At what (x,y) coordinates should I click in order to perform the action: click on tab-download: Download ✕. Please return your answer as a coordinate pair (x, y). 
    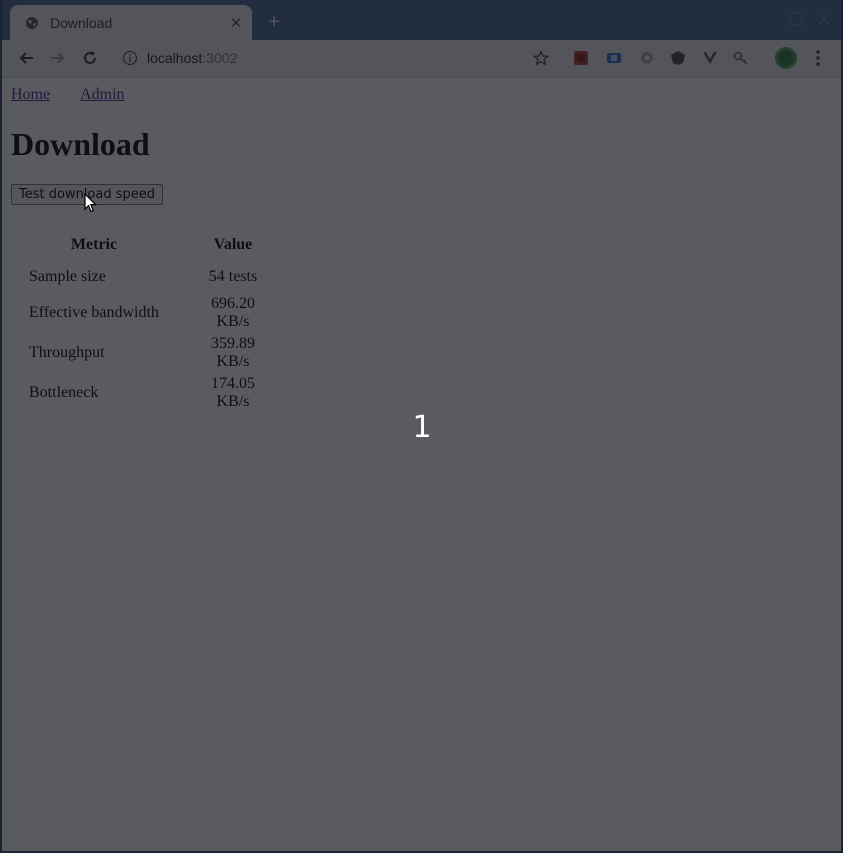
    Looking at the image, I should click on (131, 22).